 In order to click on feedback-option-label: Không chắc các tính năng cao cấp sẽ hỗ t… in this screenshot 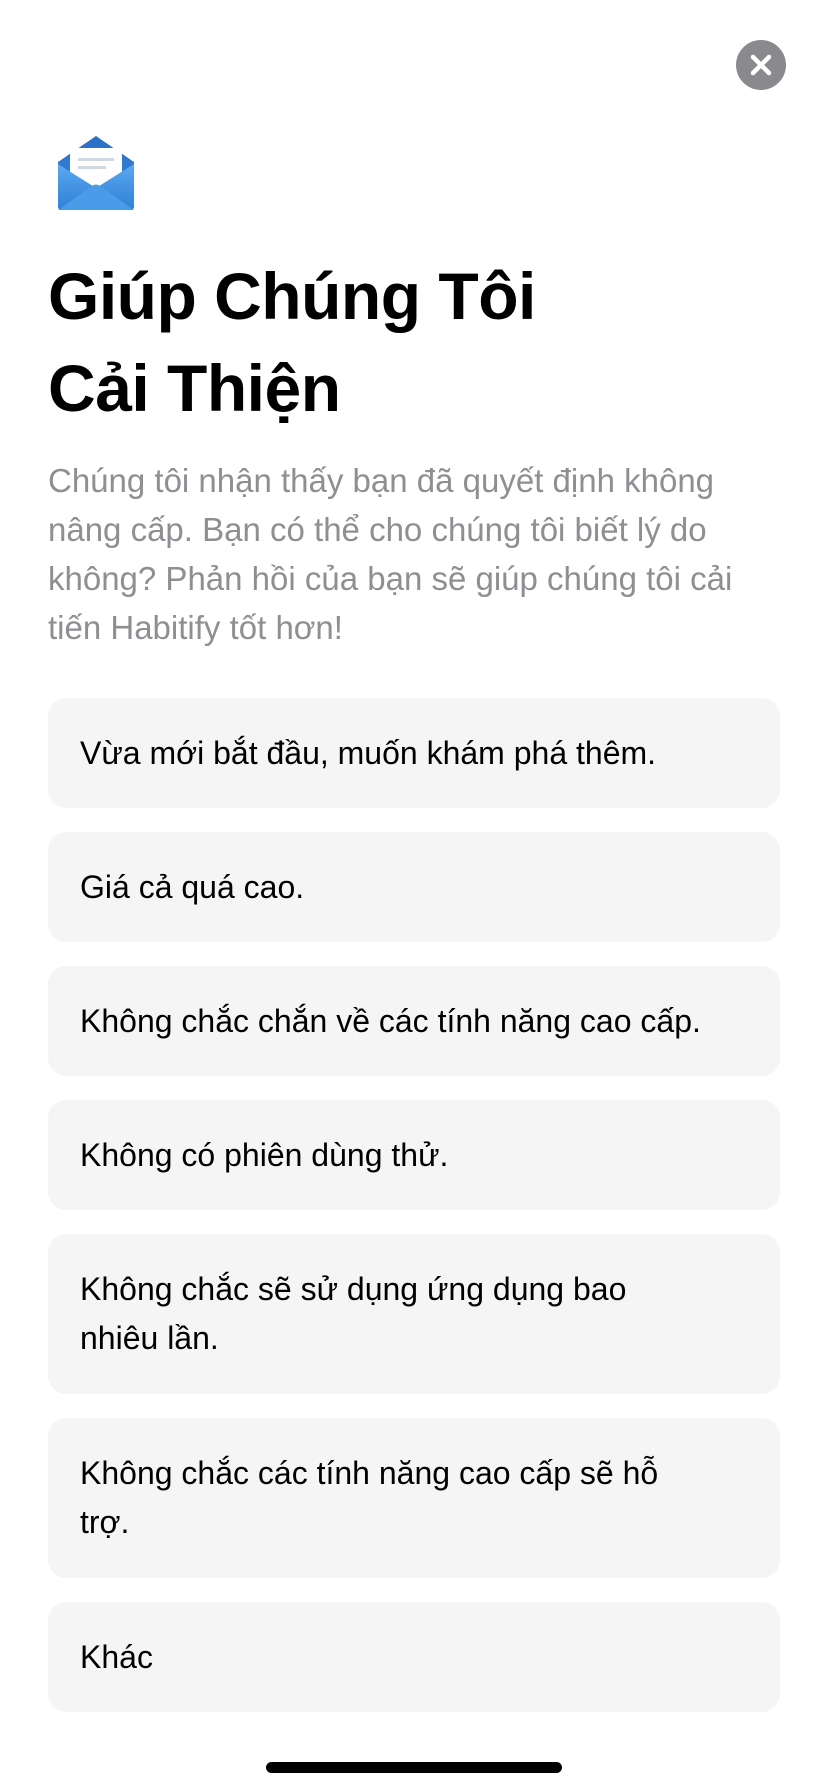, I will do `click(369, 1497)`.